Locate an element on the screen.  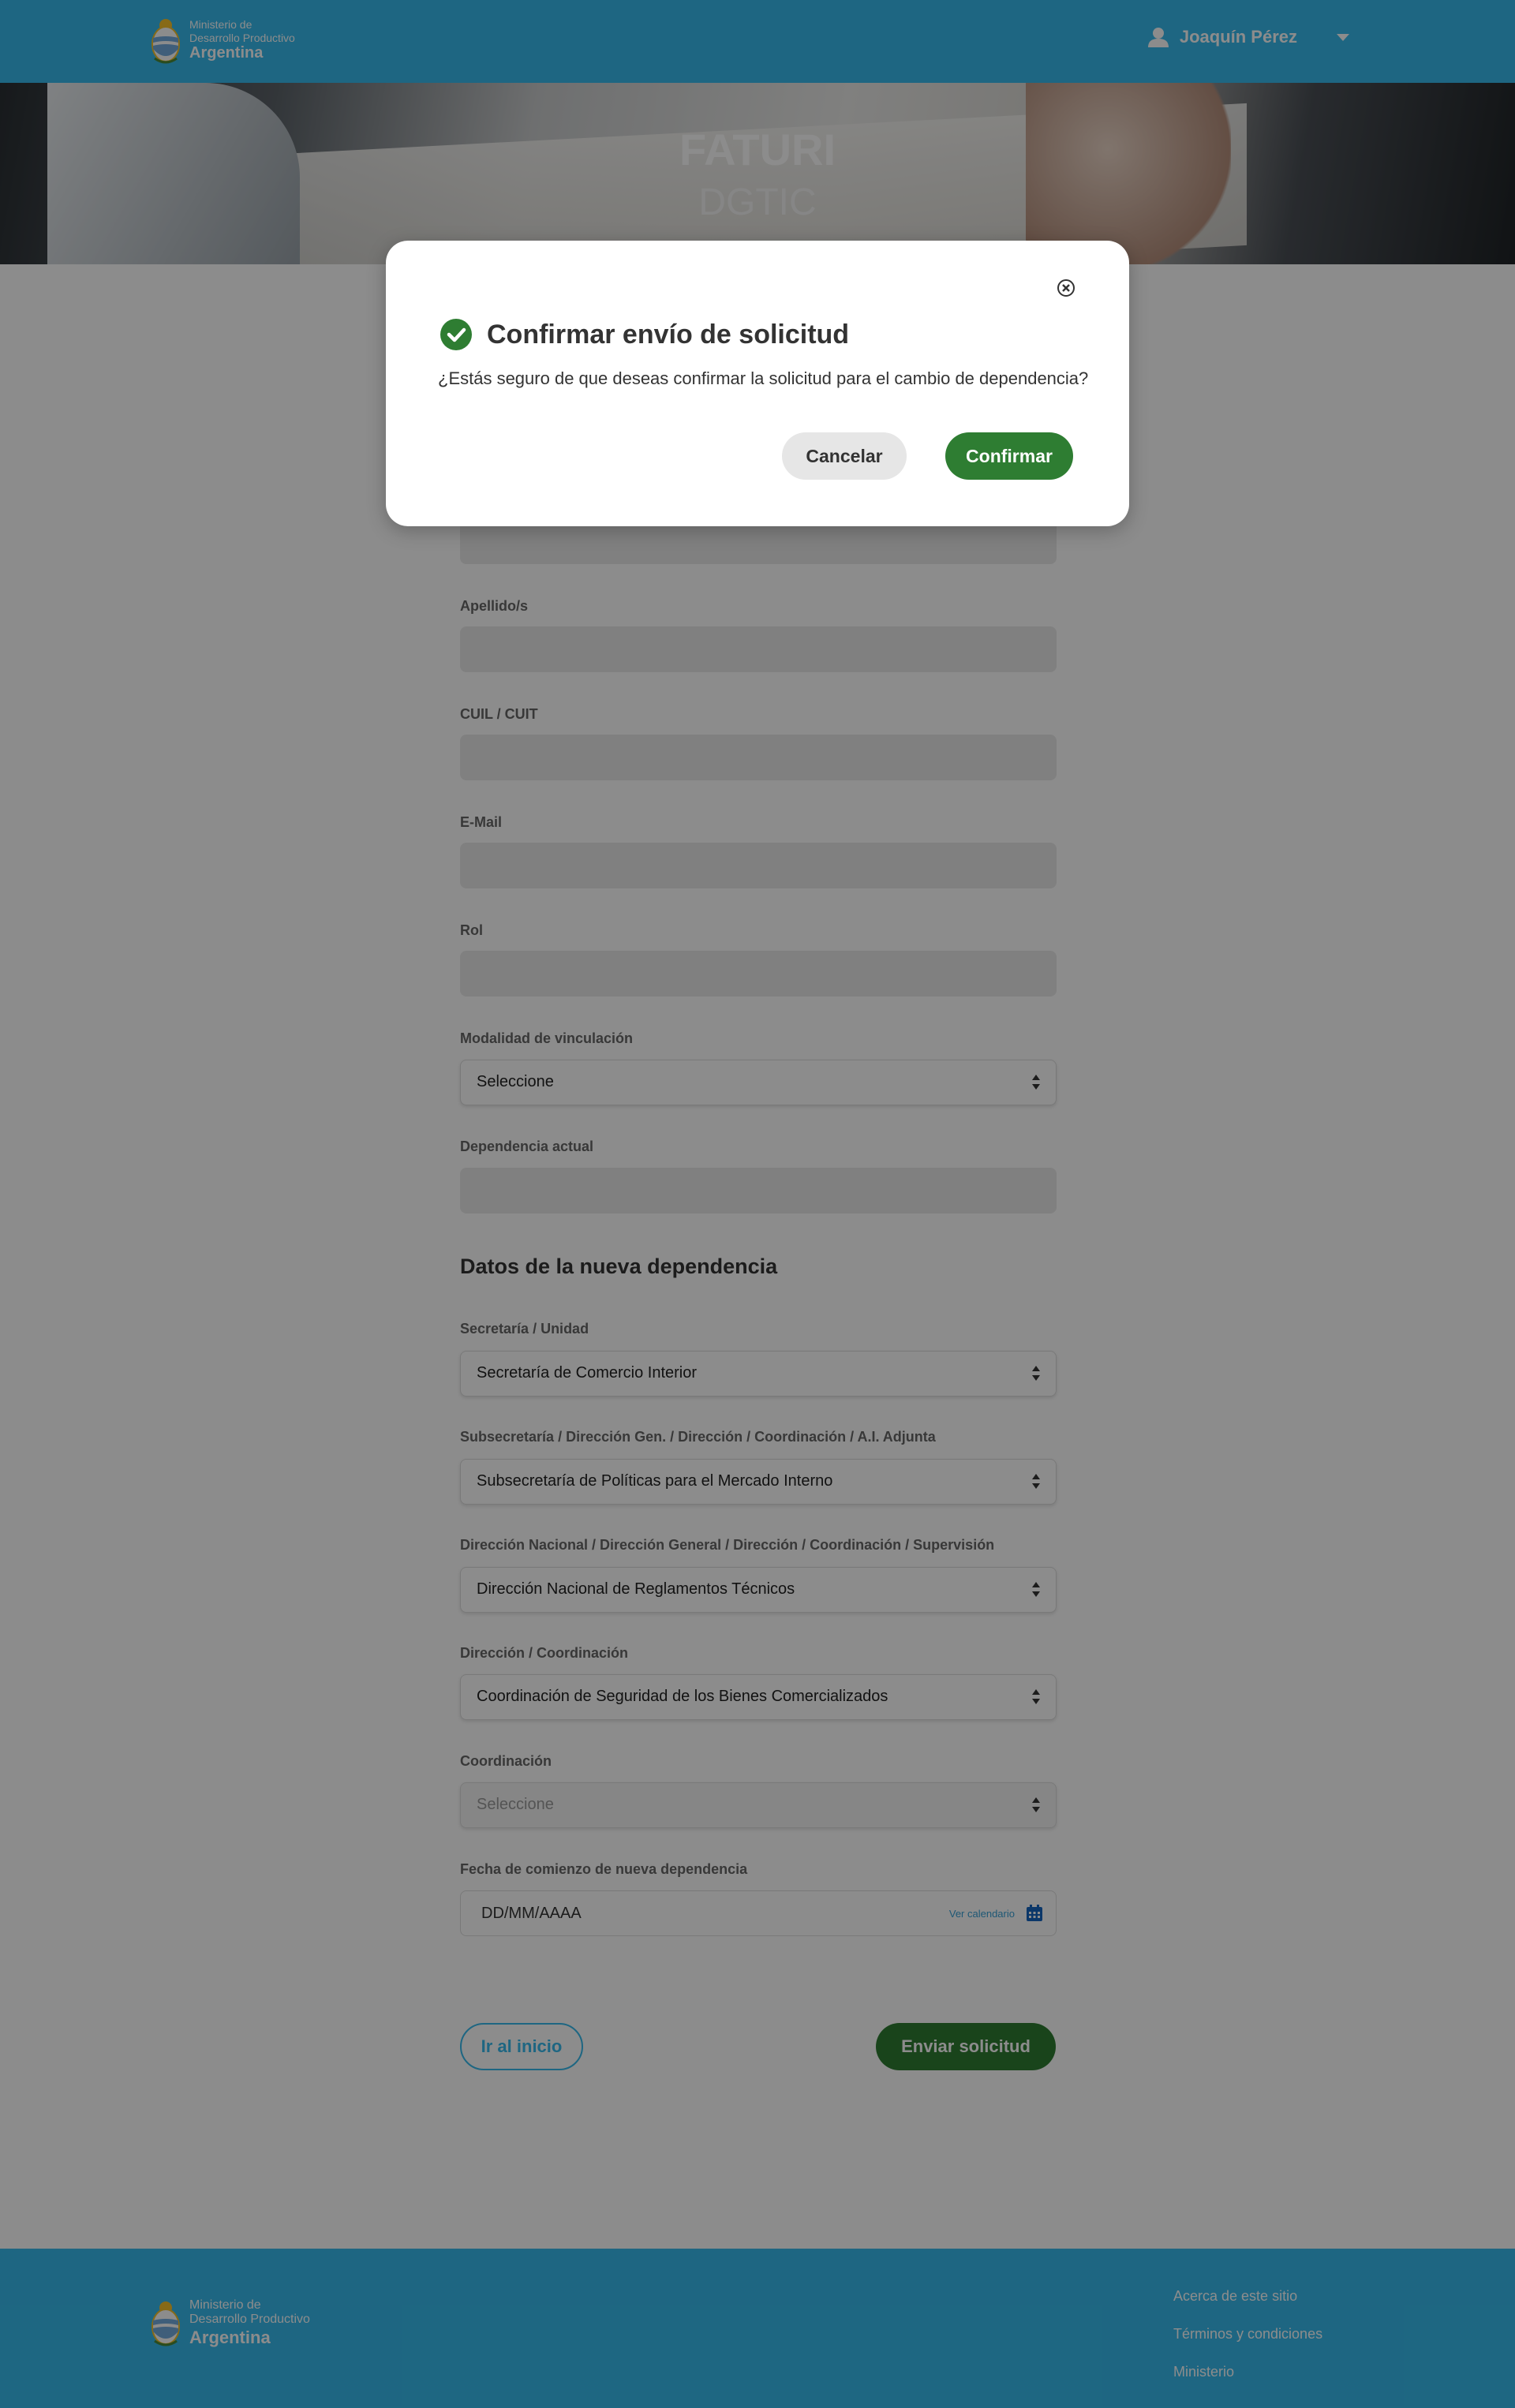
cancel-button: Cancelar is located at coordinates (844, 456).